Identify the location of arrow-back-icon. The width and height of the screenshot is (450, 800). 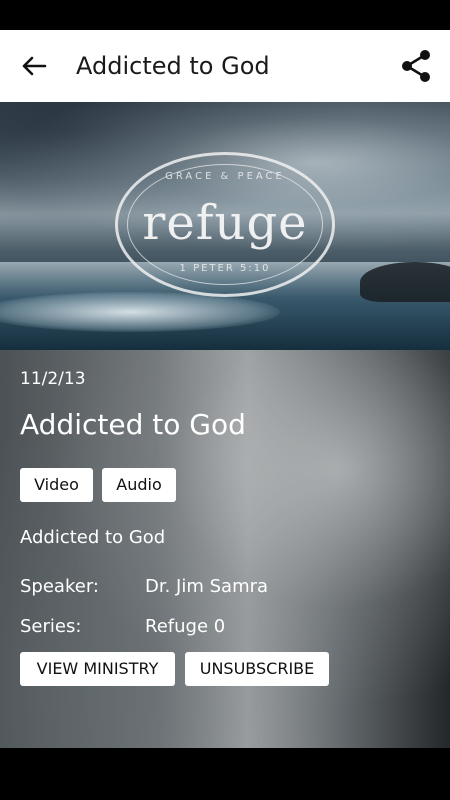
(34, 66).